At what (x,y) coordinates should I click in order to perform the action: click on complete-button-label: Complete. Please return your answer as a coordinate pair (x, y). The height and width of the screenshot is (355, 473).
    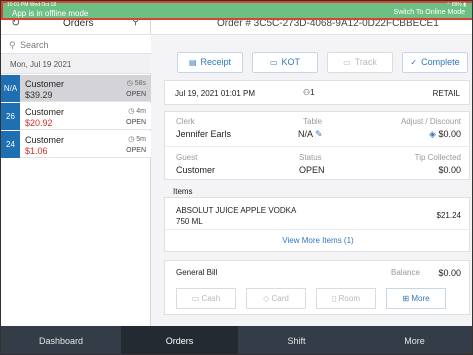
    Looking at the image, I should click on (440, 62).